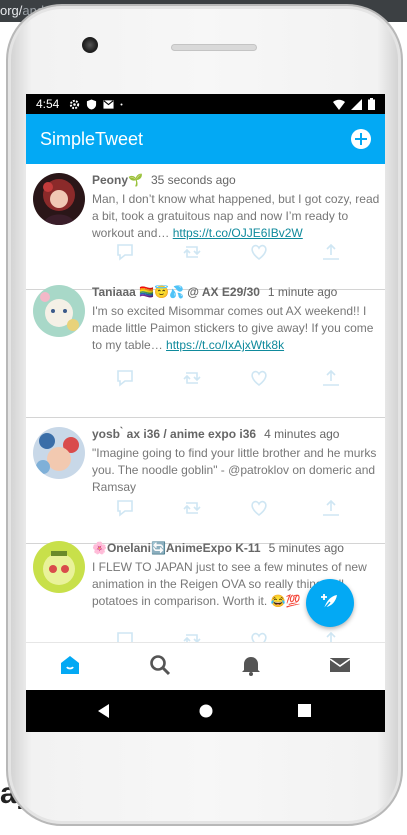 The image size is (407, 835). I want to click on front-camera, so click(90, 45).